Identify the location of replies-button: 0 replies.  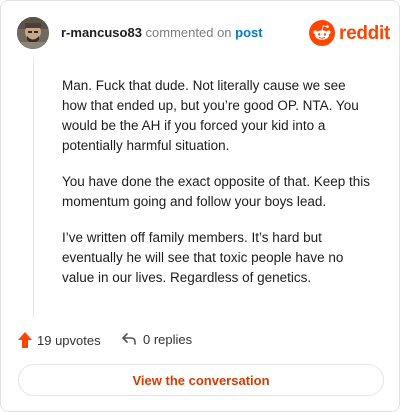
(156, 339).